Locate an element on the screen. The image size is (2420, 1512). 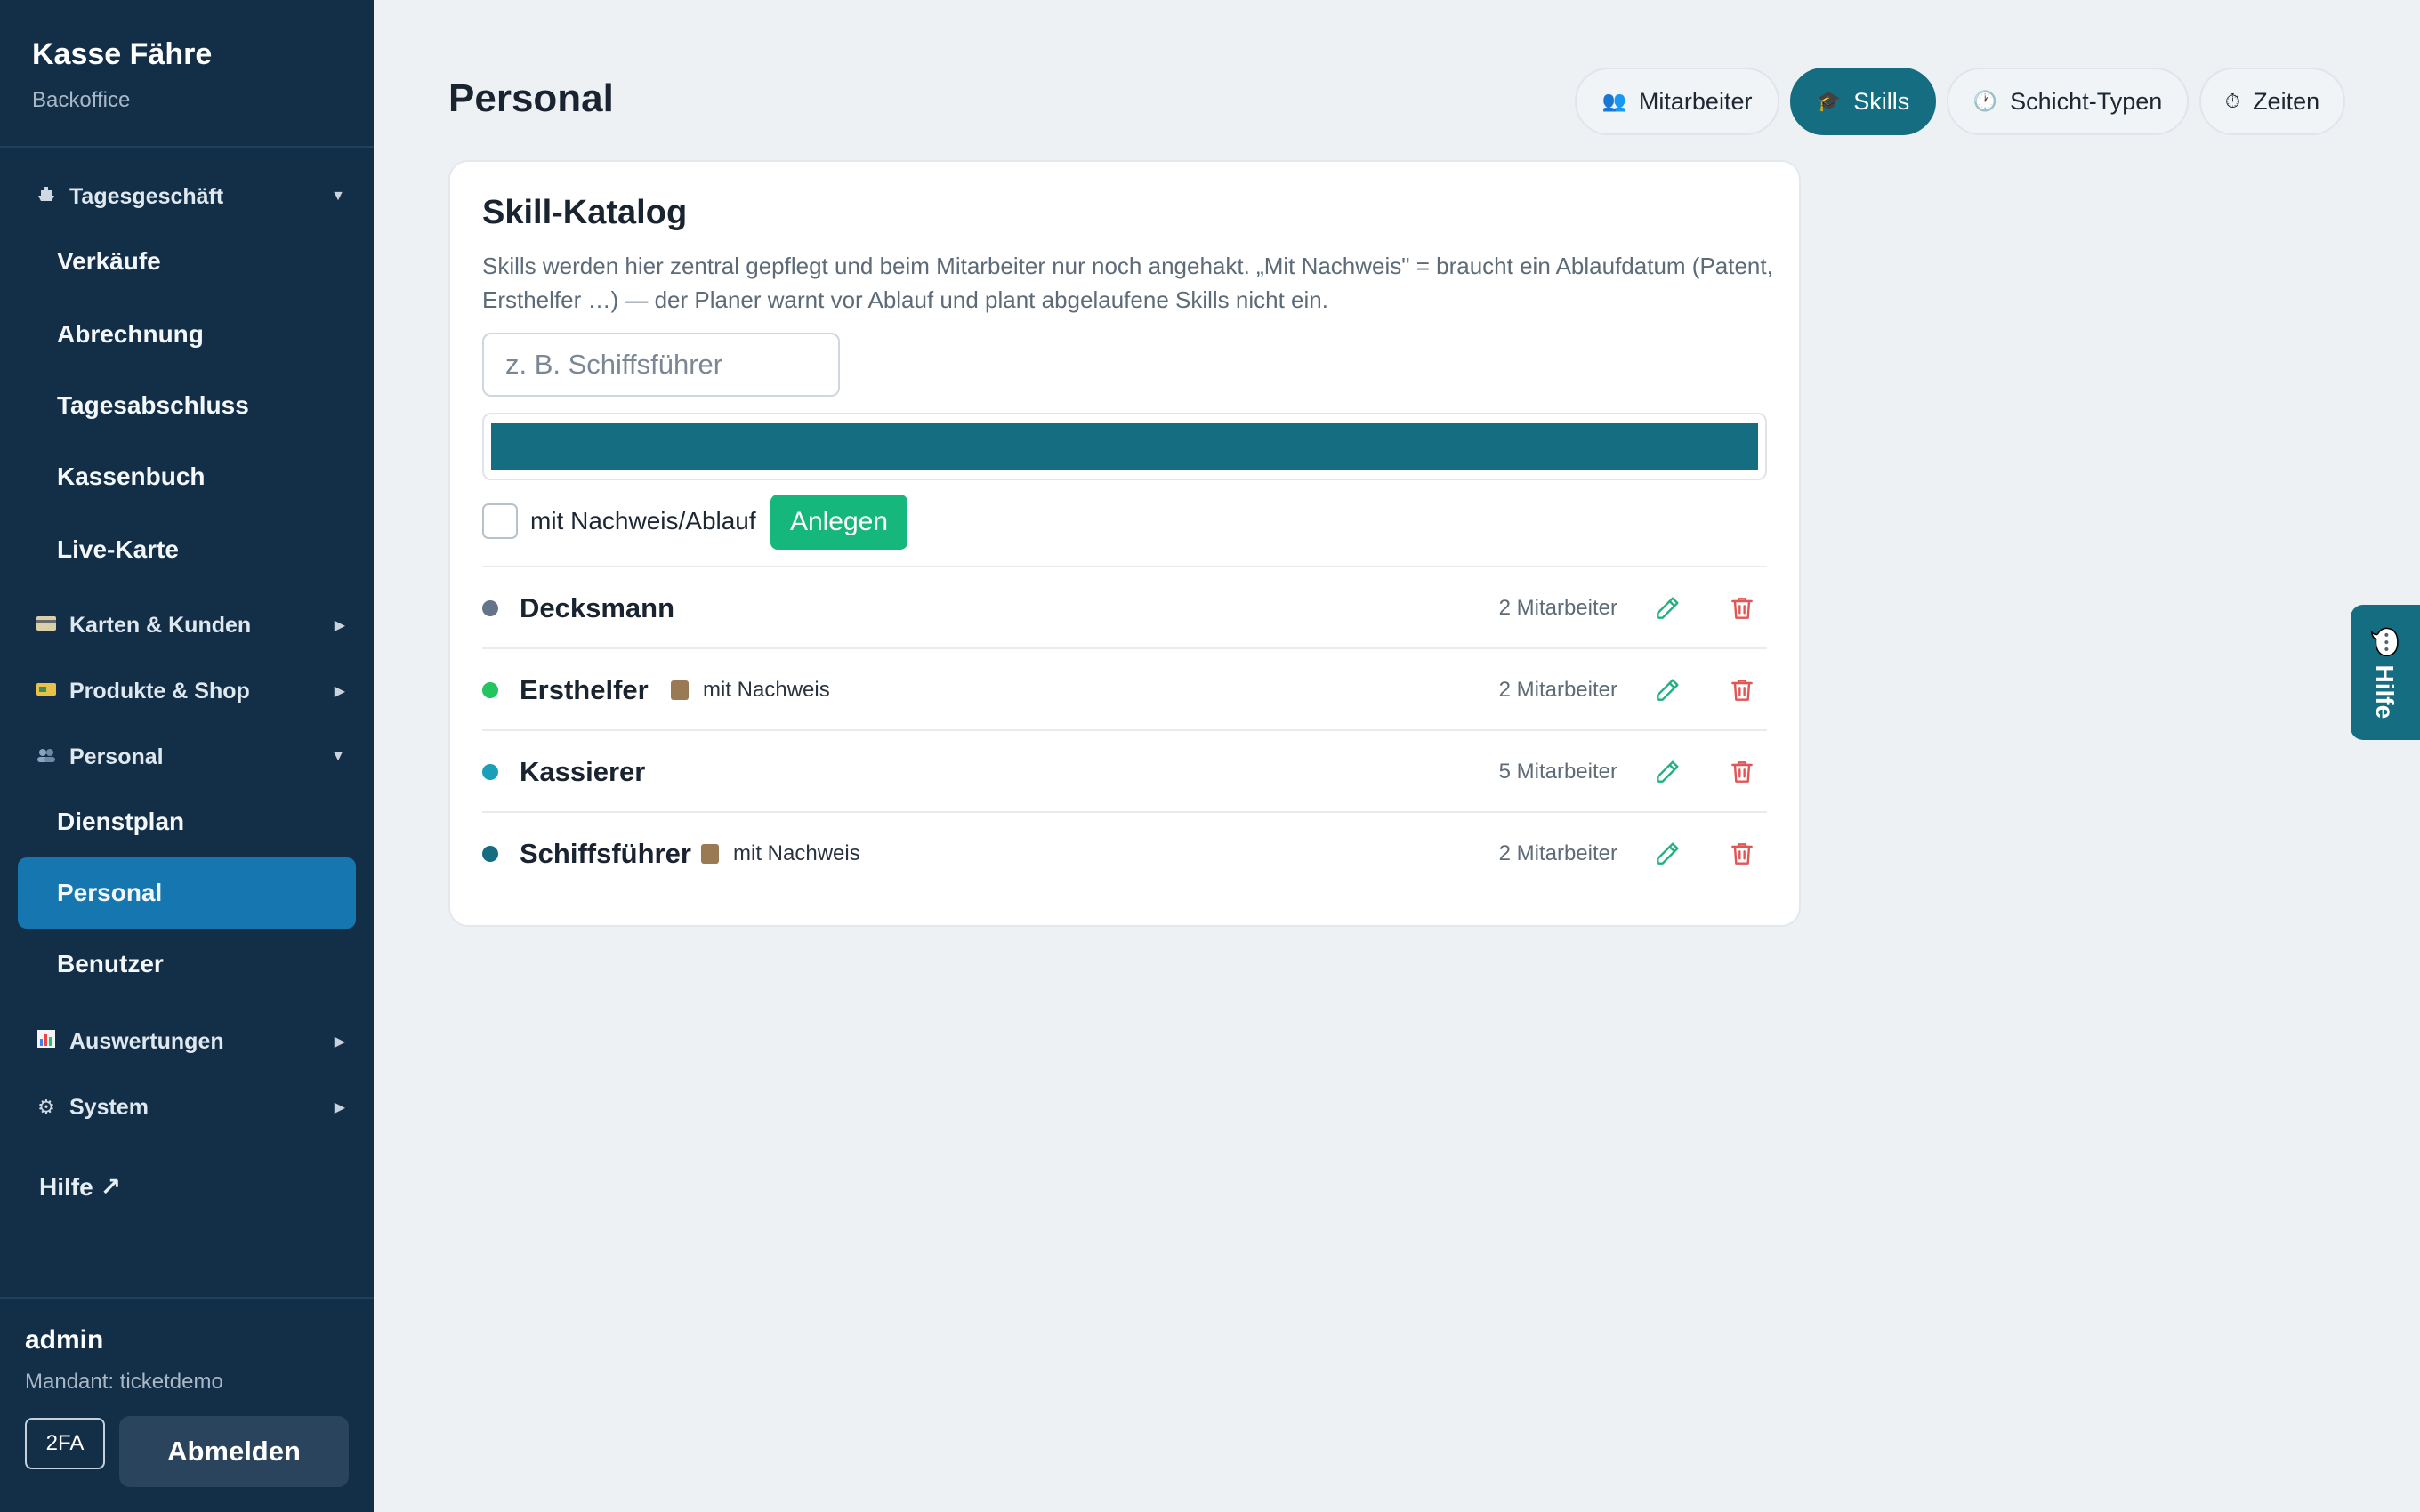
sidebar-item-verkaeufe: Verkäufe is located at coordinates (187, 261).